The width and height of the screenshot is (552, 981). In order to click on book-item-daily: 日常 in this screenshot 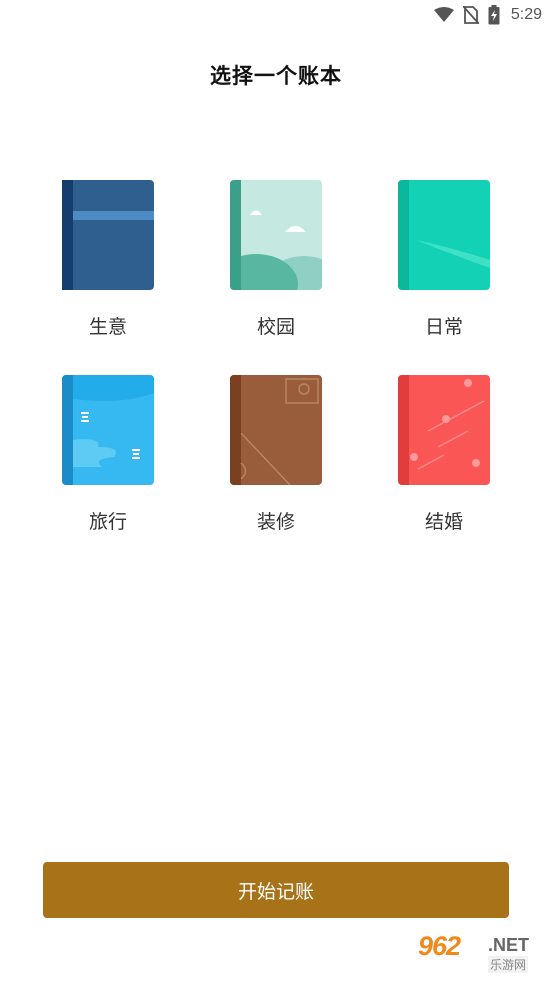, I will do `click(444, 259)`.